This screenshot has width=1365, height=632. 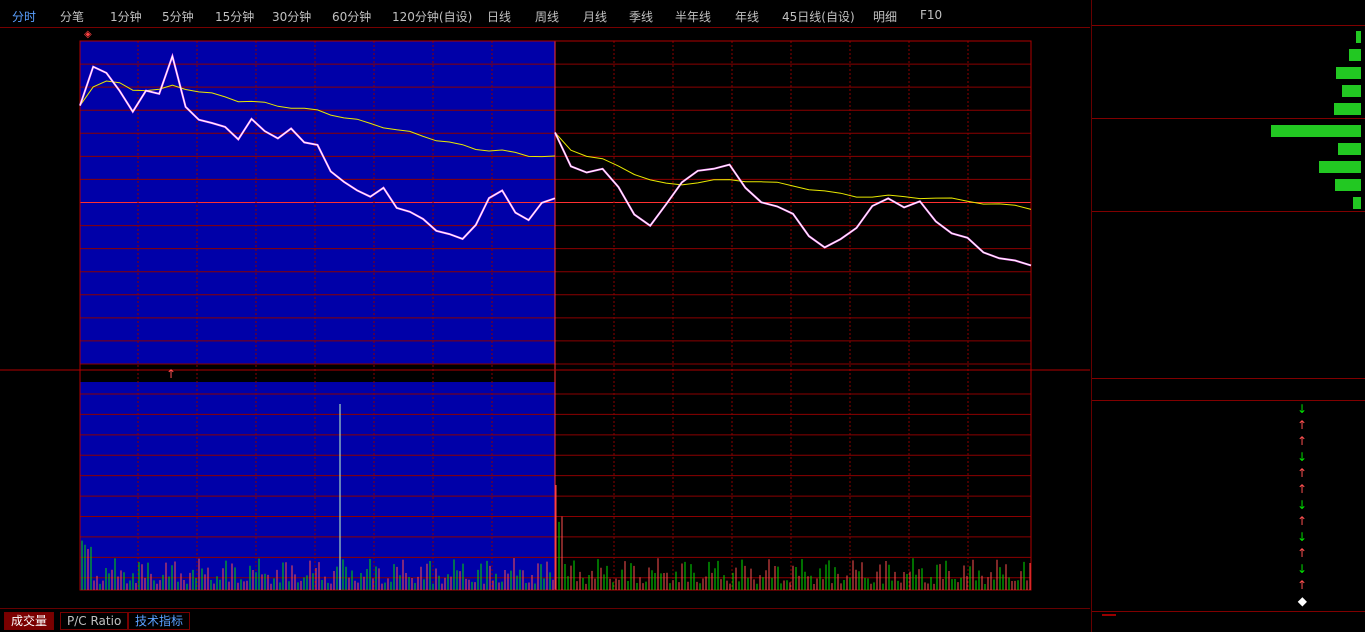 I want to click on tab-7: 120分钟(自设), so click(x=432, y=16).